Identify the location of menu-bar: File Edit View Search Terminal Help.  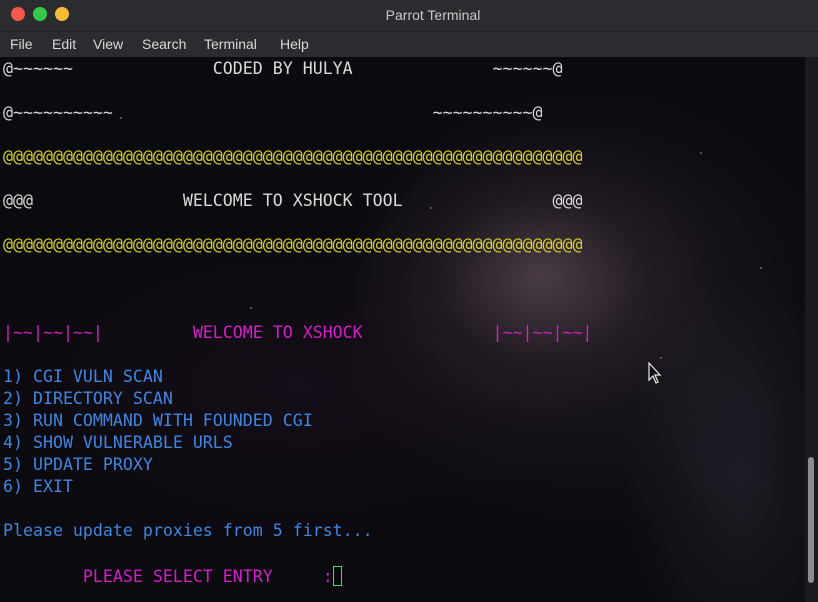
(409, 44).